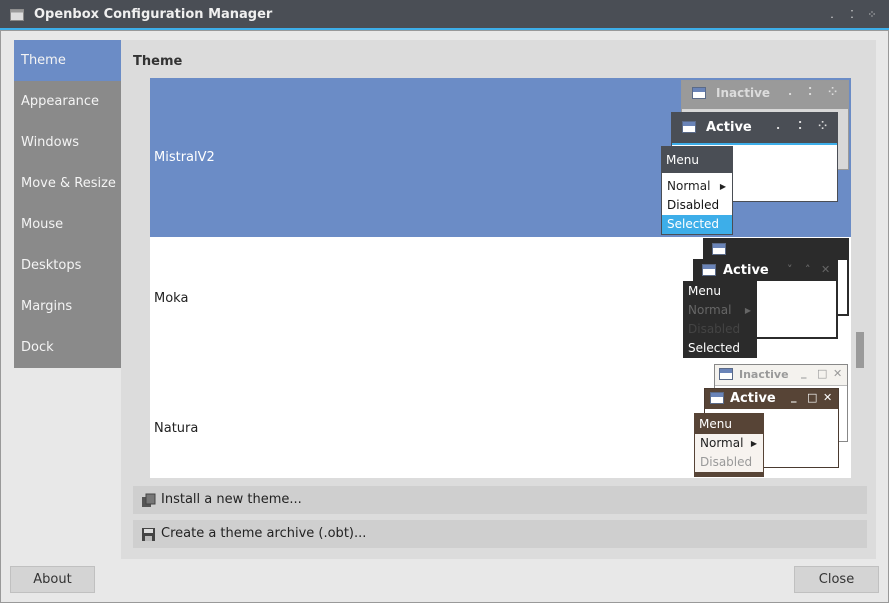 Image resolution: width=889 pixels, height=603 pixels. Describe the element at coordinates (808, 269) in the screenshot. I see `chevron-up-icon: ˄` at that location.